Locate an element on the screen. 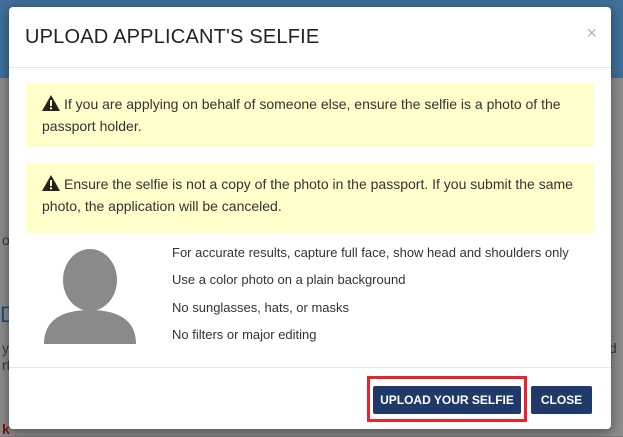 The height and width of the screenshot is (437, 623). upload-selfie-button: UPLOAD YOUR SELFIE is located at coordinates (447, 400).